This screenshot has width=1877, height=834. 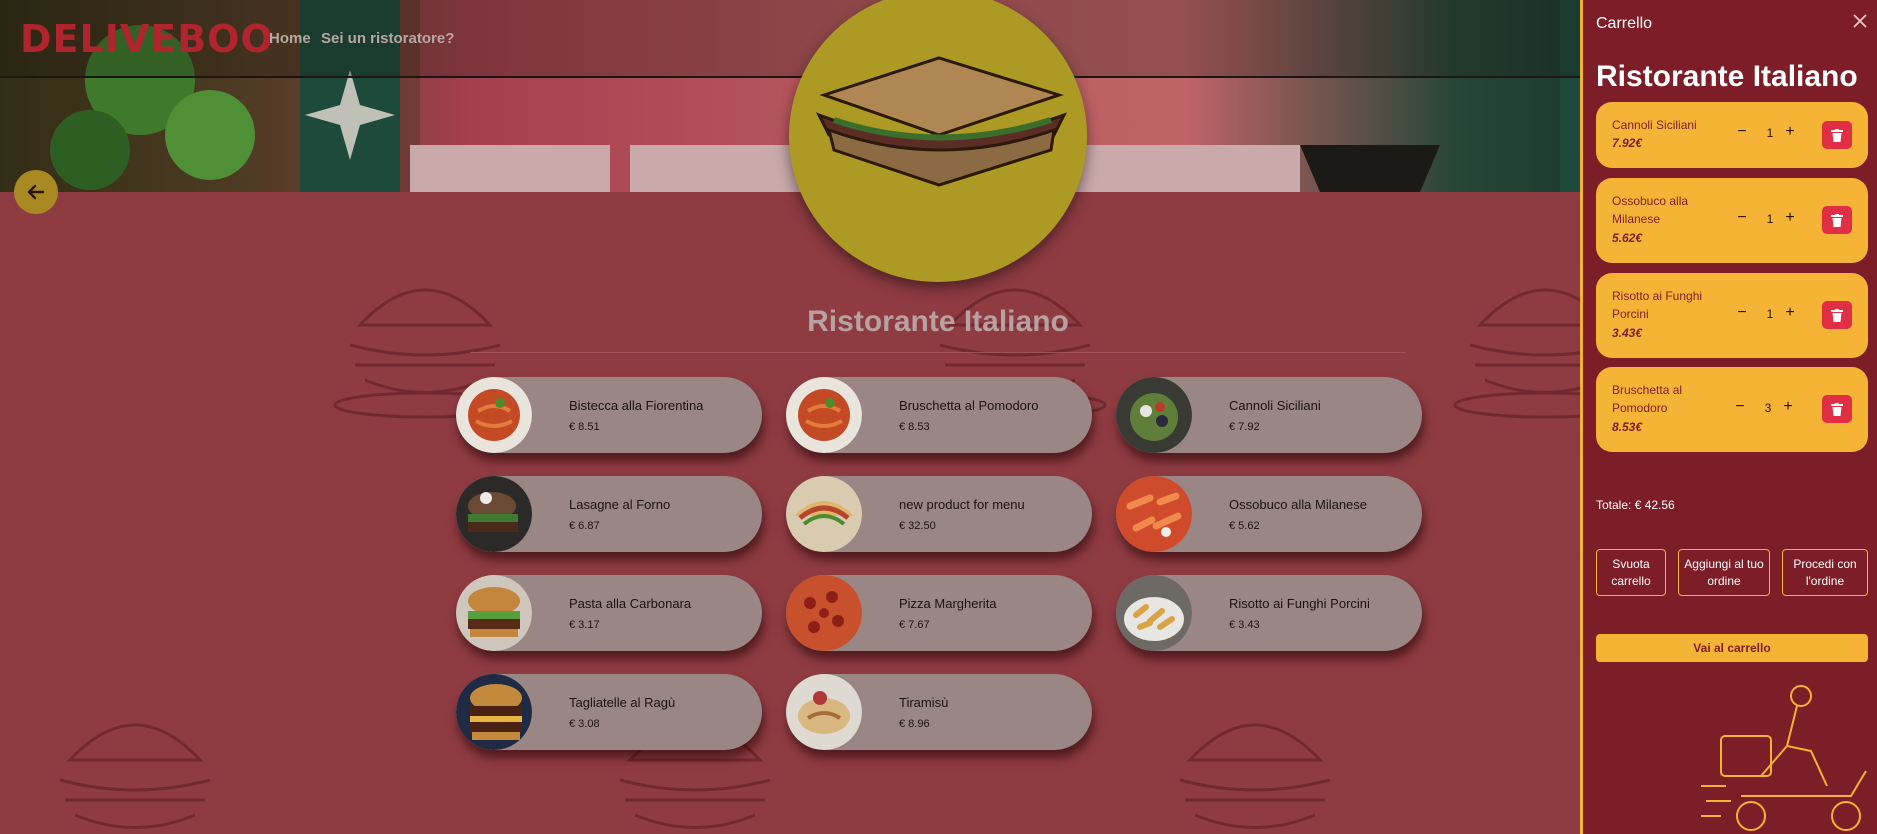 What do you see at coordinates (1244, 526) in the screenshot?
I see `product-price: € 5.62` at bounding box center [1244, 526].